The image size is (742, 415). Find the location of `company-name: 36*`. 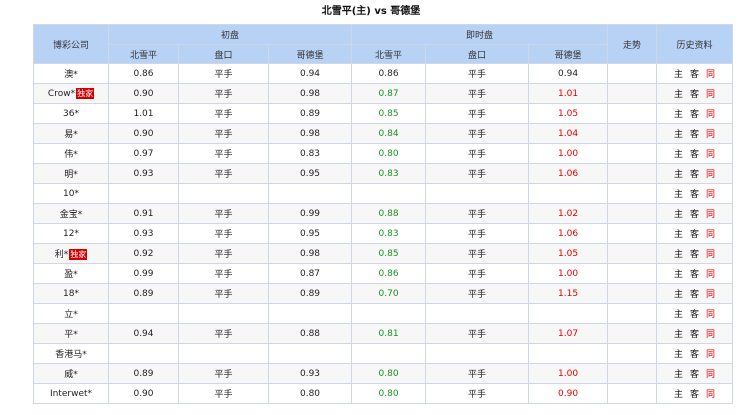

company-name: 36* is located at coordinates (71, 114).